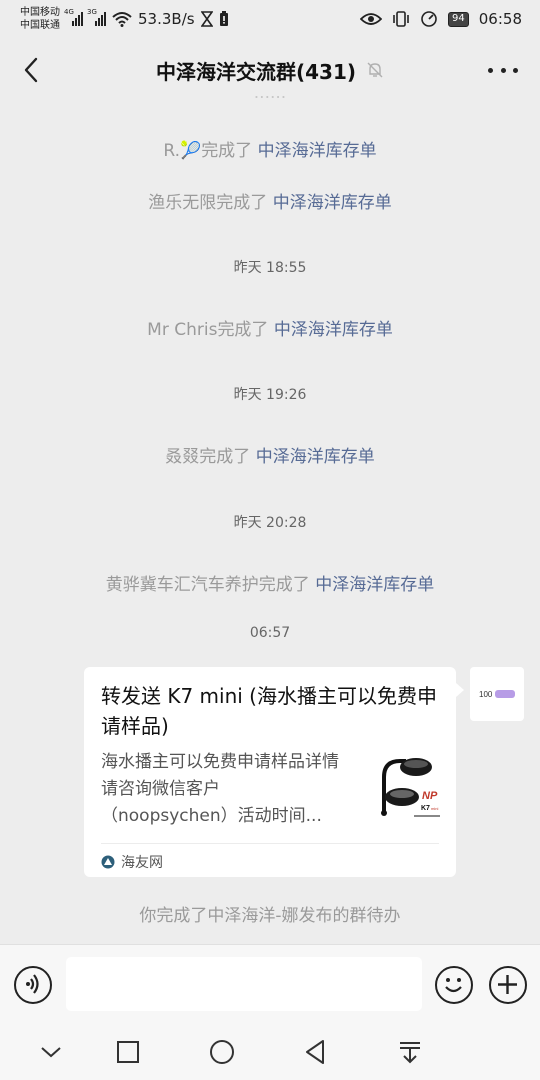 The height and width of the screenshot is (1080, 540). Describe the element at coordinates (256, 71) in the screenshot. I see `group-name: 中泽海洋交流群(431)` at that location.